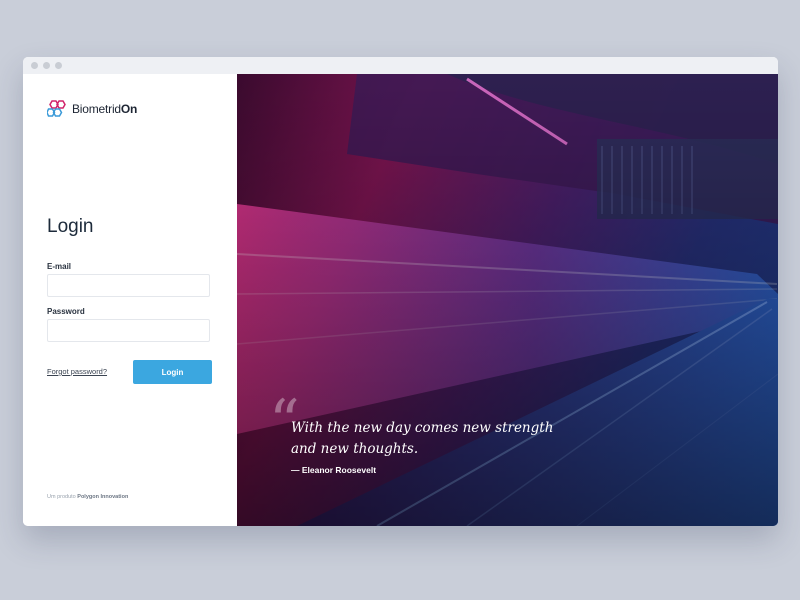 The image size is (800, 600). Describe the element at coordinates (129, 109) in the screenshot. I see `brand-name-suffix: On` at that location.